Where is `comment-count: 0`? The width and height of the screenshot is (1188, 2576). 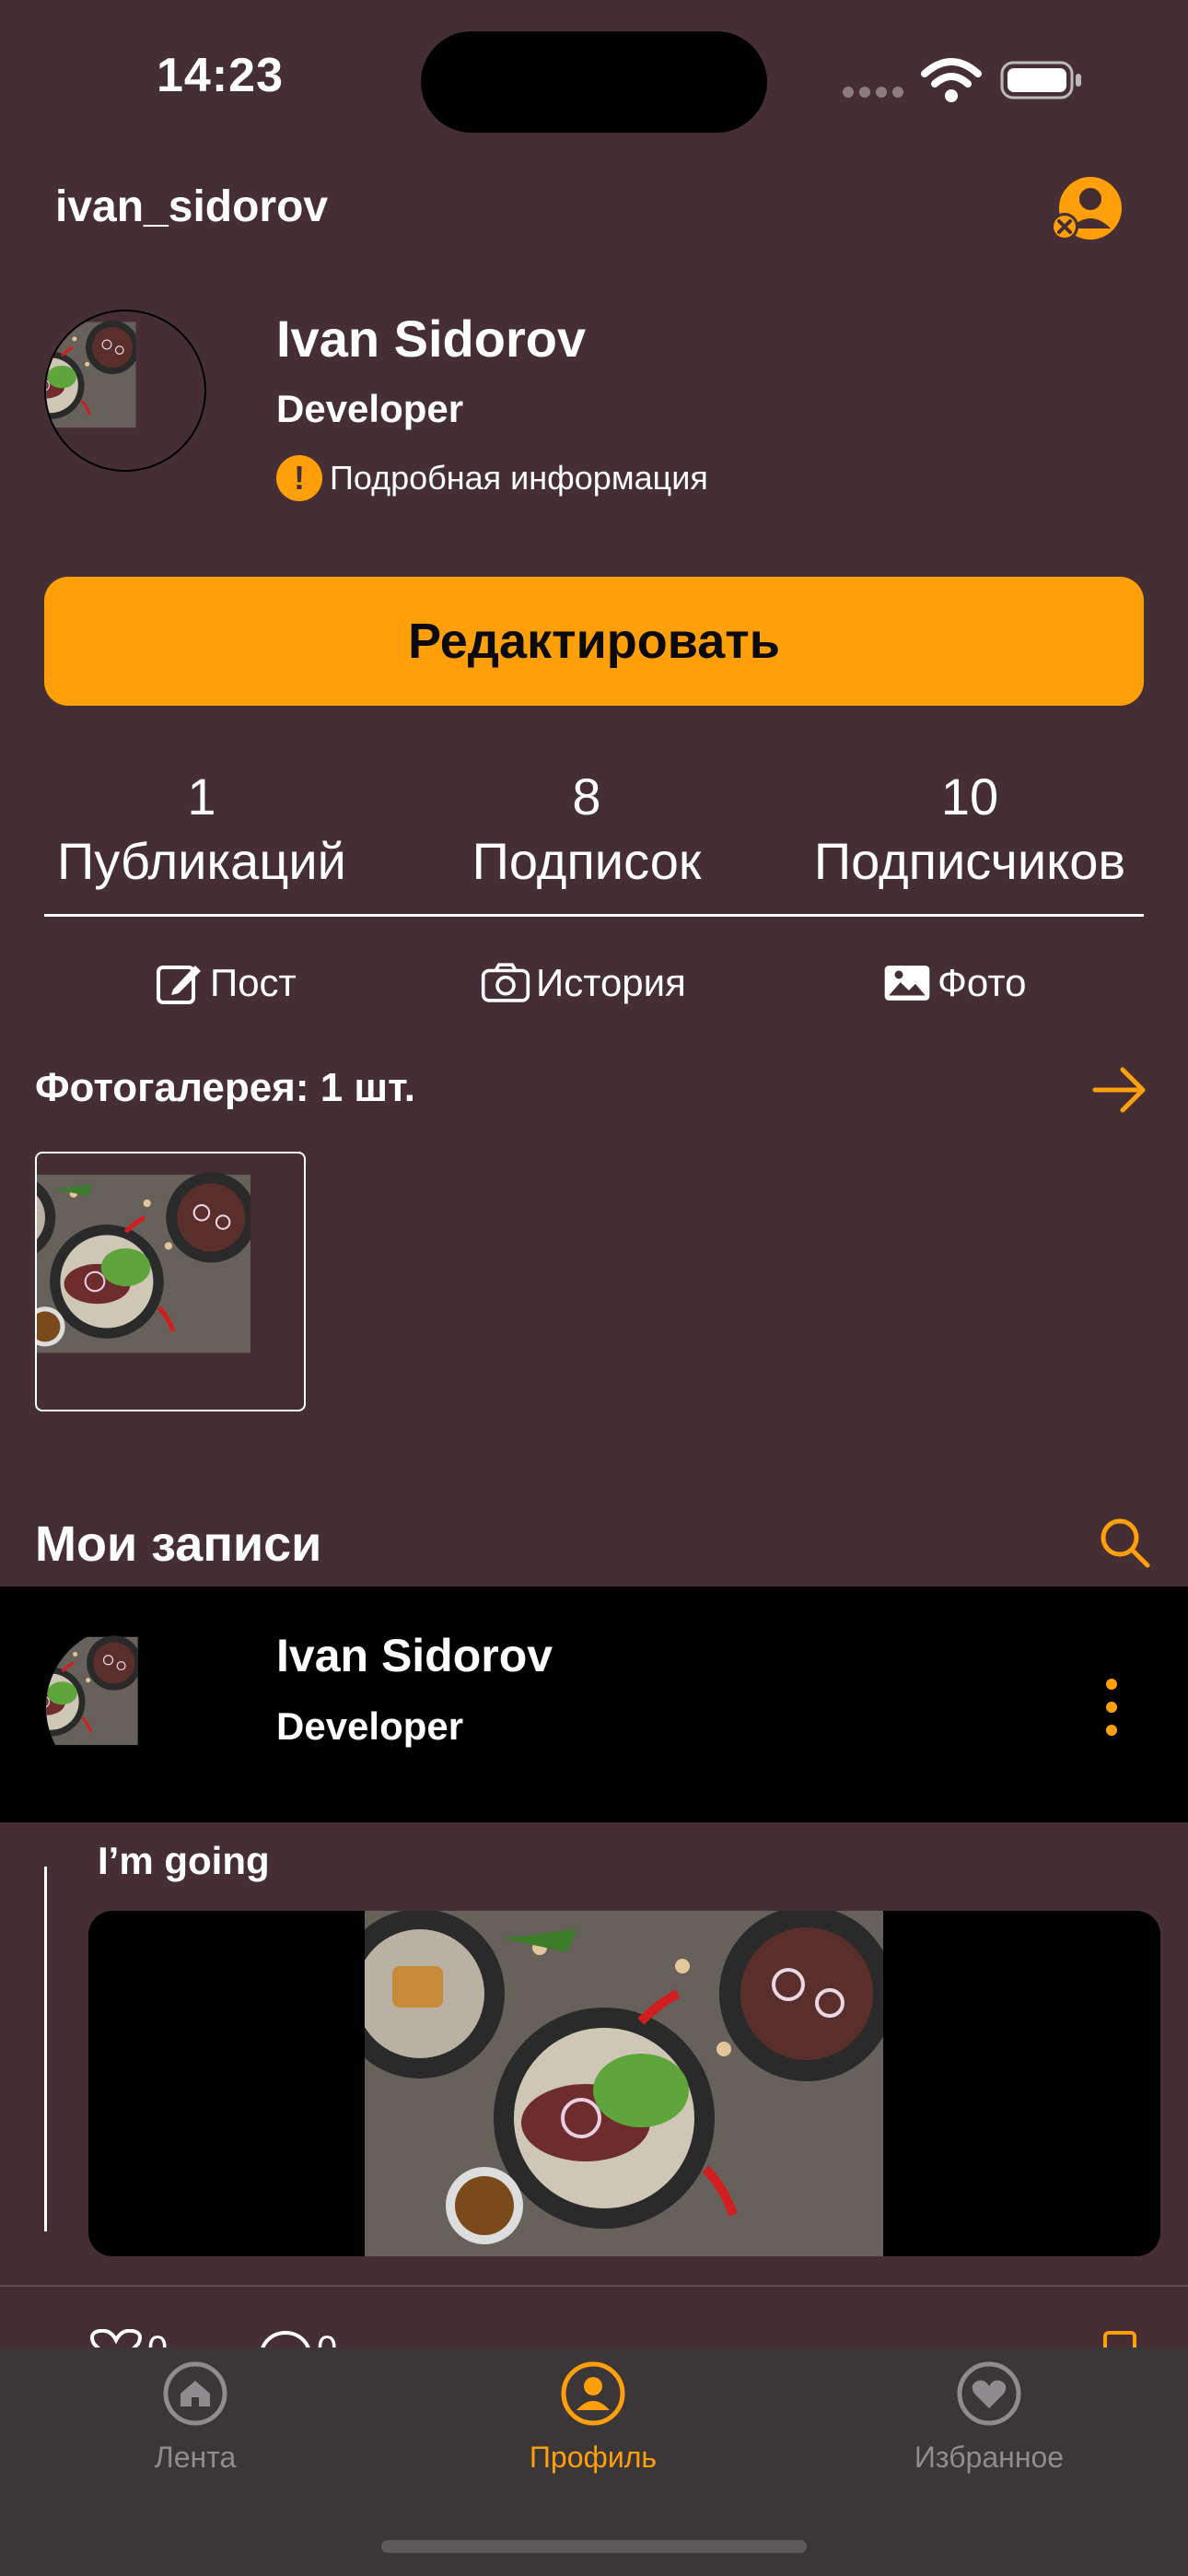
comment-count: 0 is located at coordinates (327, 2338).